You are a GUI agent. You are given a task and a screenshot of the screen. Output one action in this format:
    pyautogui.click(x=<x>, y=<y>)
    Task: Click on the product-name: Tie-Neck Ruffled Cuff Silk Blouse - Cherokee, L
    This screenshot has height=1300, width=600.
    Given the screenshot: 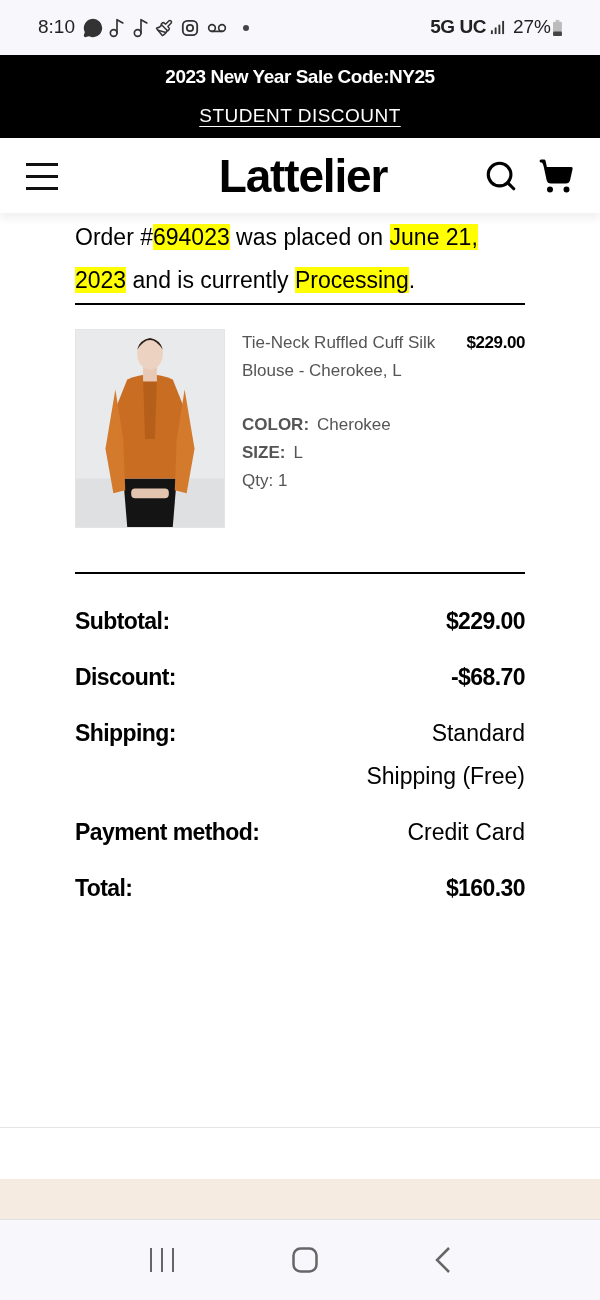 What is the action you would take?
    pyautogui.click(x=339, y=357)
    